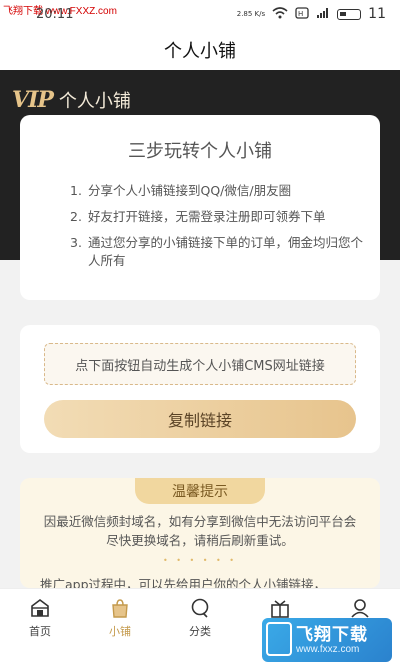  What do you see at coordinates (76, 216) in the screenshot?
I see `step-number: 2.` at bounding box center [76, 216].